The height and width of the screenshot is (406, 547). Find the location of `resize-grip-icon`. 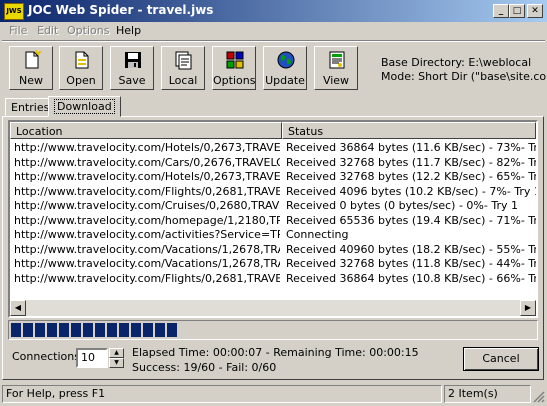

resize-grip-icon is located at coordinates (539, 397).